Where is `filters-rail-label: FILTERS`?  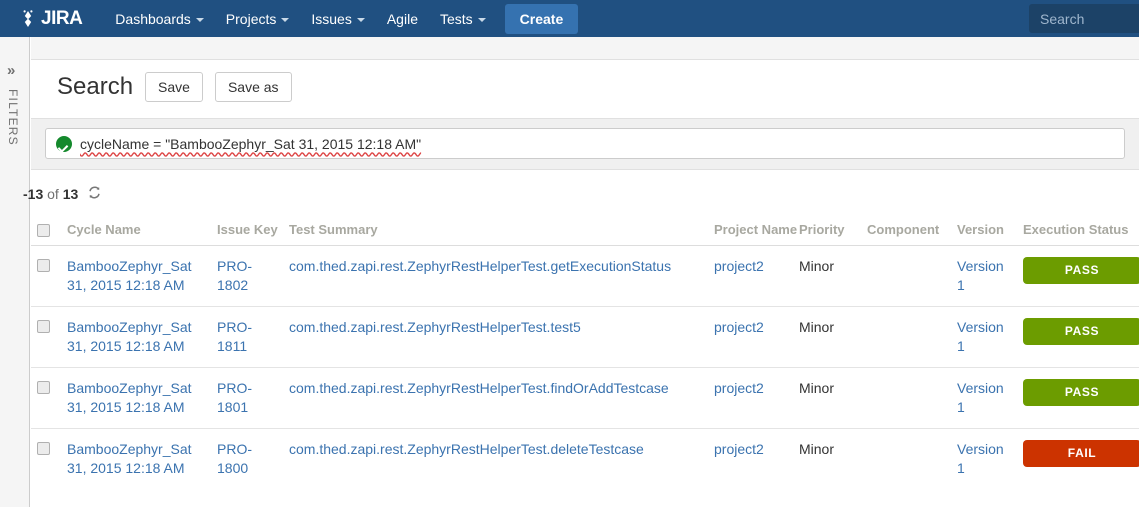 filters-rail-label: FILTERS is located at coordinates (13, 117).